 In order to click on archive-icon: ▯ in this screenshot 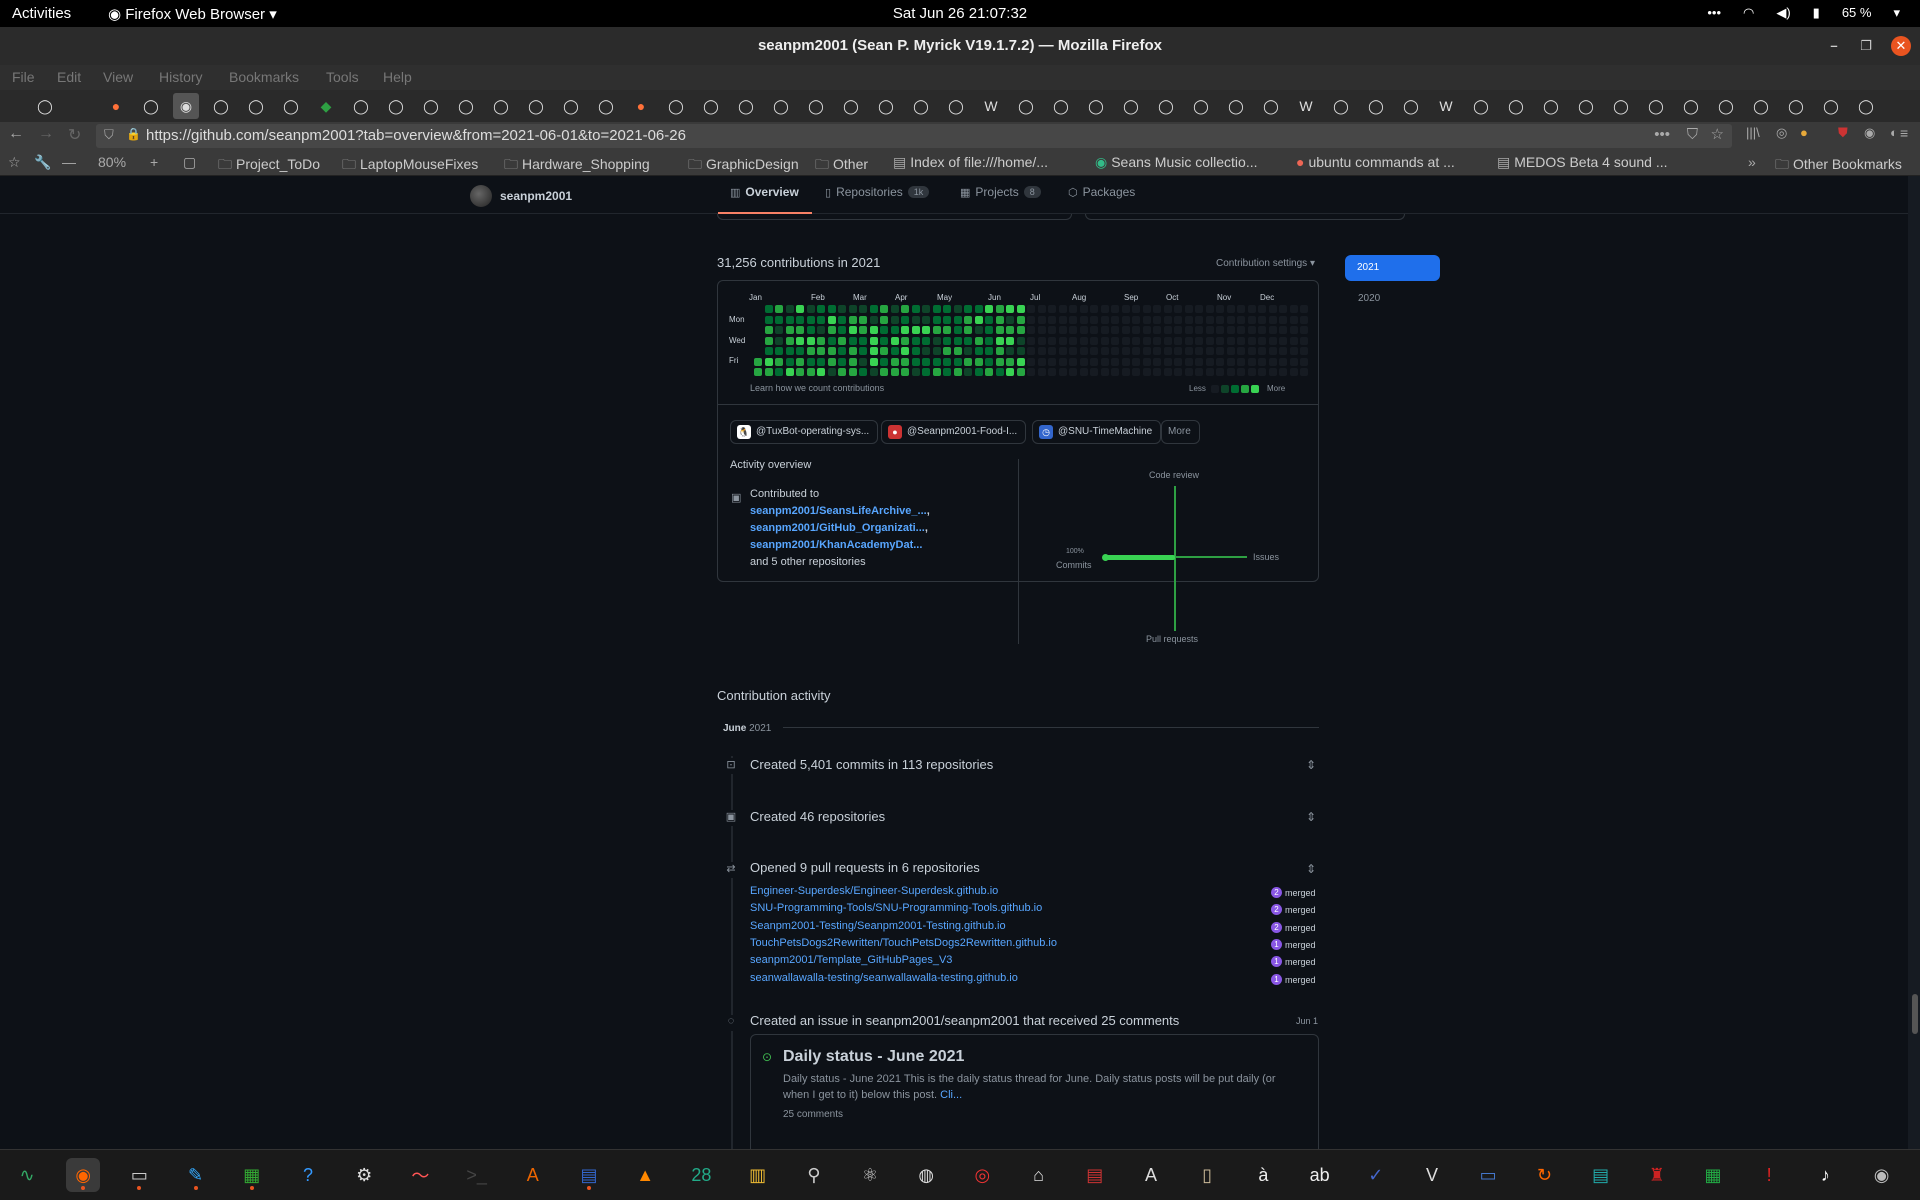, I will do `click(1207, 1175)`.